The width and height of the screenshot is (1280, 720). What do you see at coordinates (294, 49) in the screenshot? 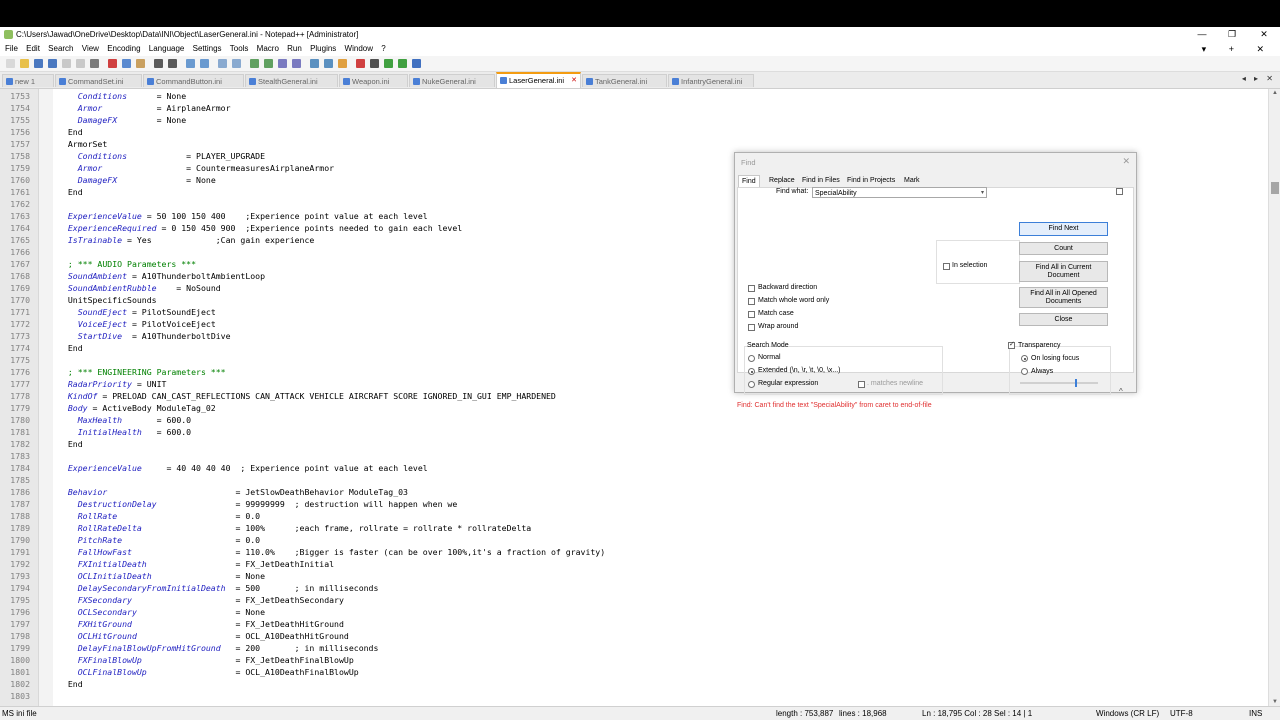
I see `menu-run: Run` at bounding box center [294, 49].